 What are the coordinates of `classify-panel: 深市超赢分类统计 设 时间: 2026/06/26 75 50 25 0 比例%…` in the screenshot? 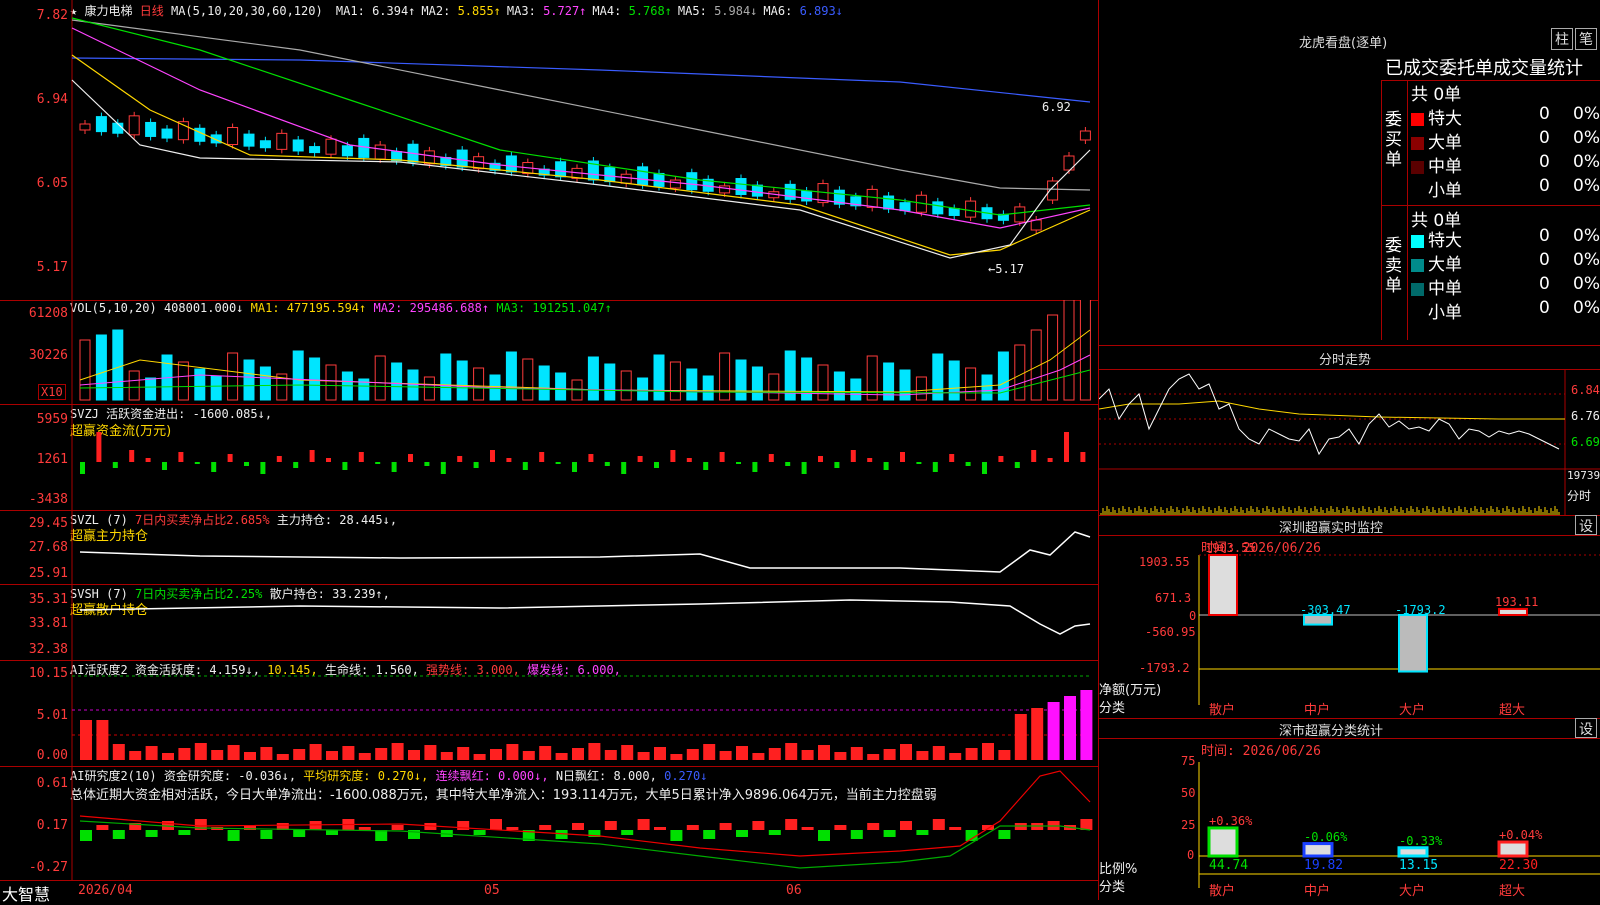 It's located at (1349, 809).